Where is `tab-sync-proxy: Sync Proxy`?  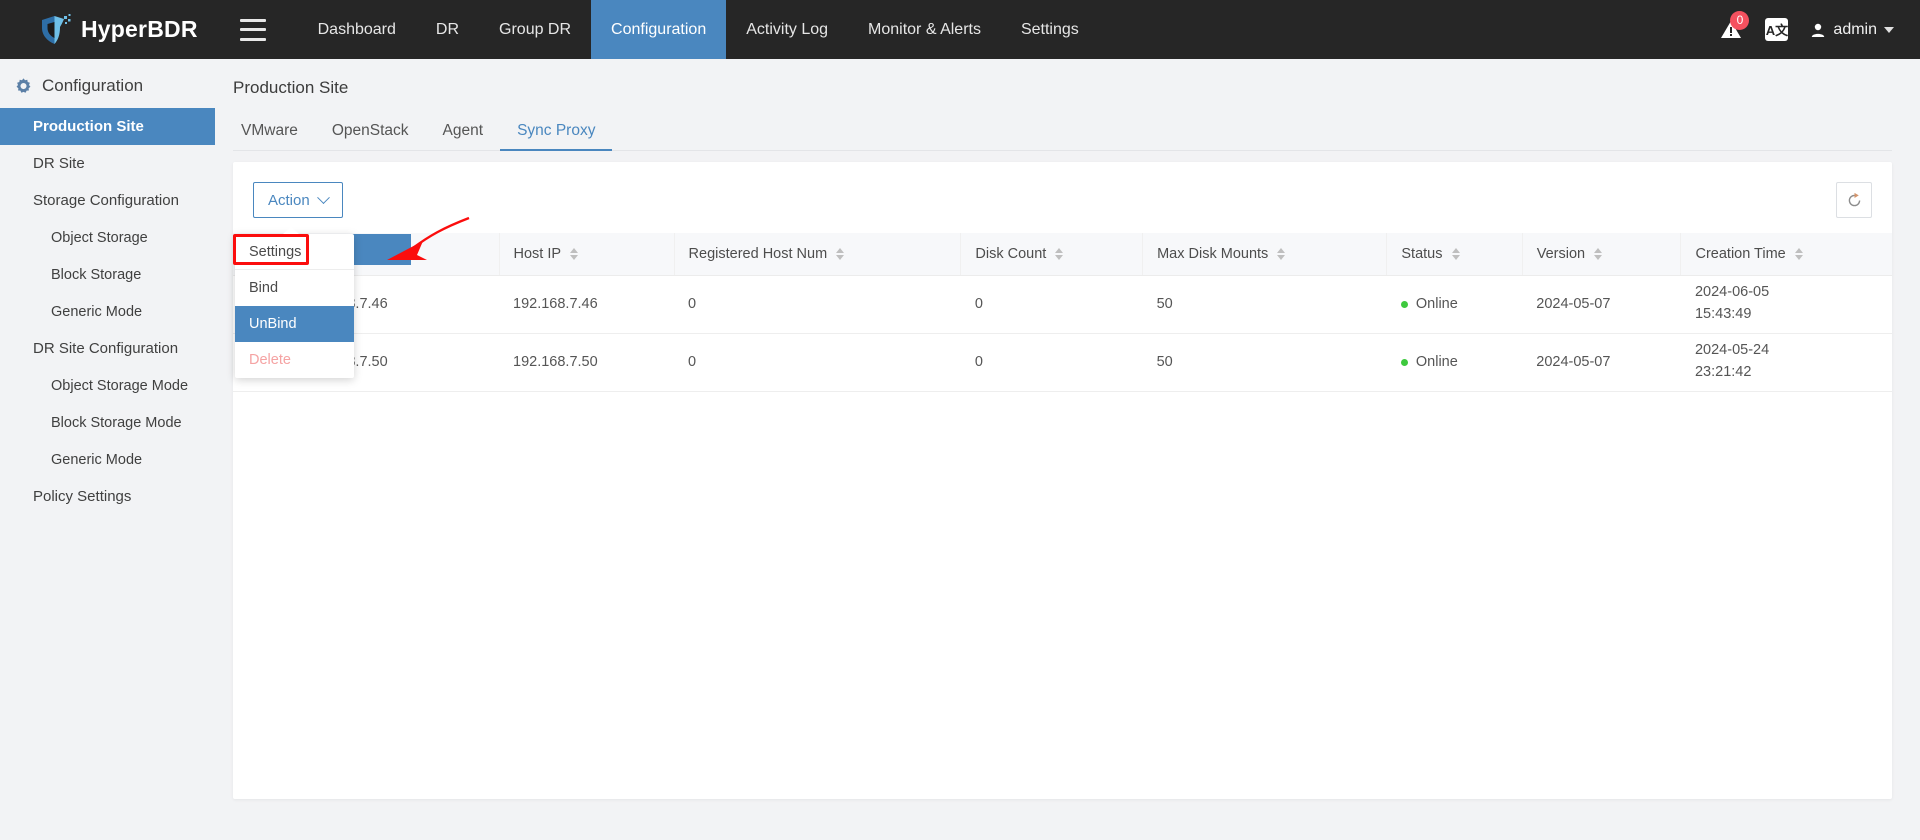 tab-sync-proxy: Sync Proxy is located at coordinates (556, 136).